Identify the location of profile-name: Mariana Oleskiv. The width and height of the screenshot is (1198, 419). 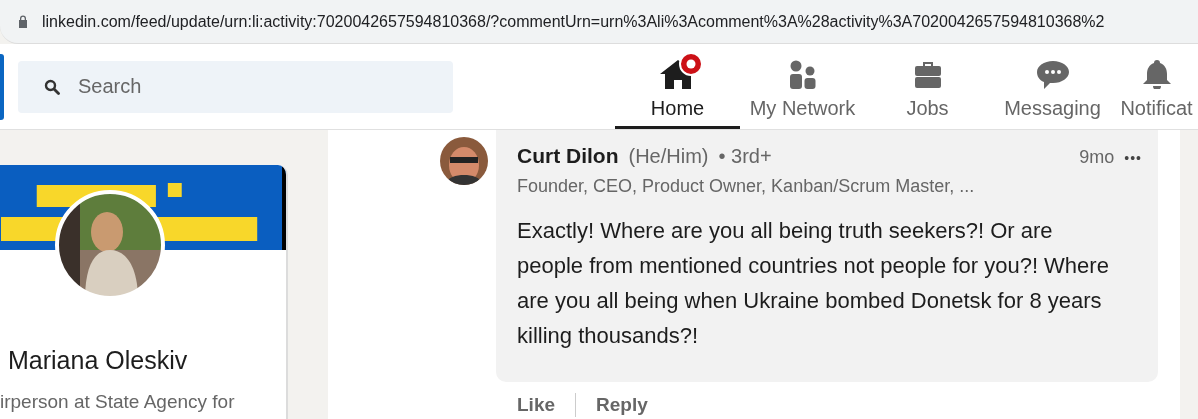
(94, 360).